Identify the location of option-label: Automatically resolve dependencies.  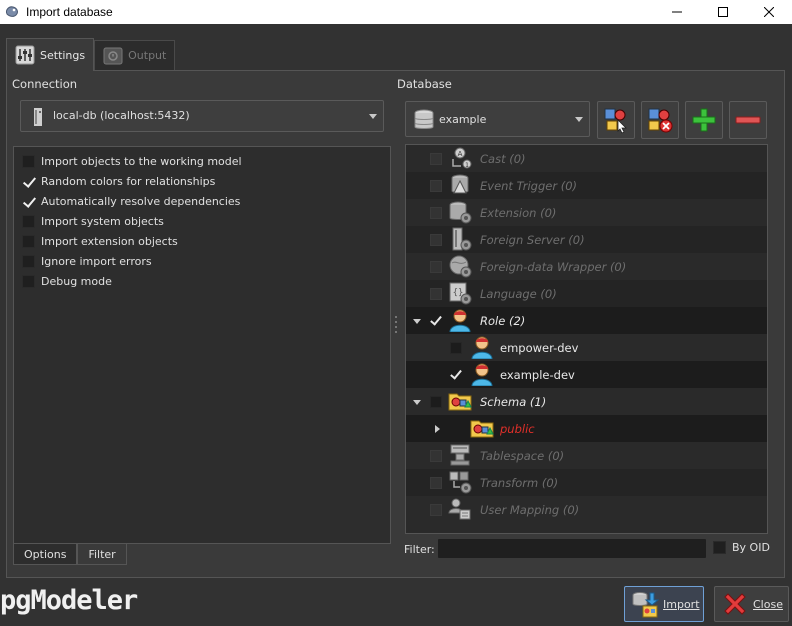
(141, 201).